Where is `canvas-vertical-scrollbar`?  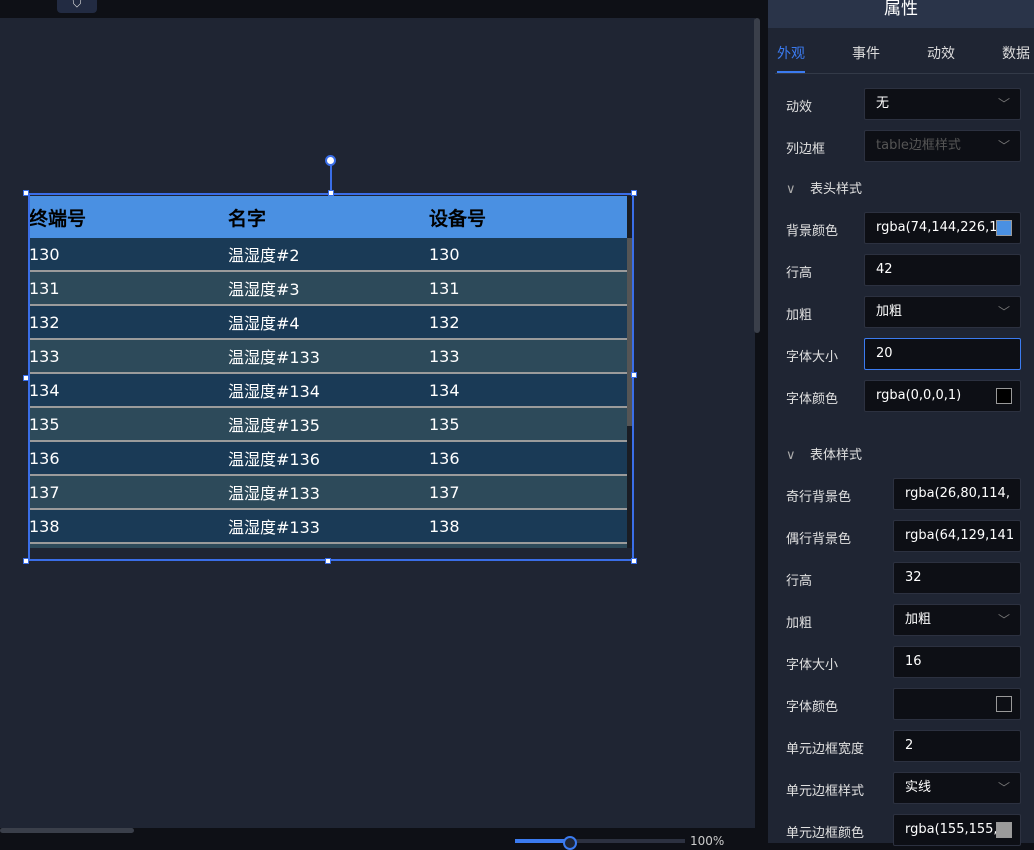 canvas-vertical-scrollbar is located at coordinates (757, 175).